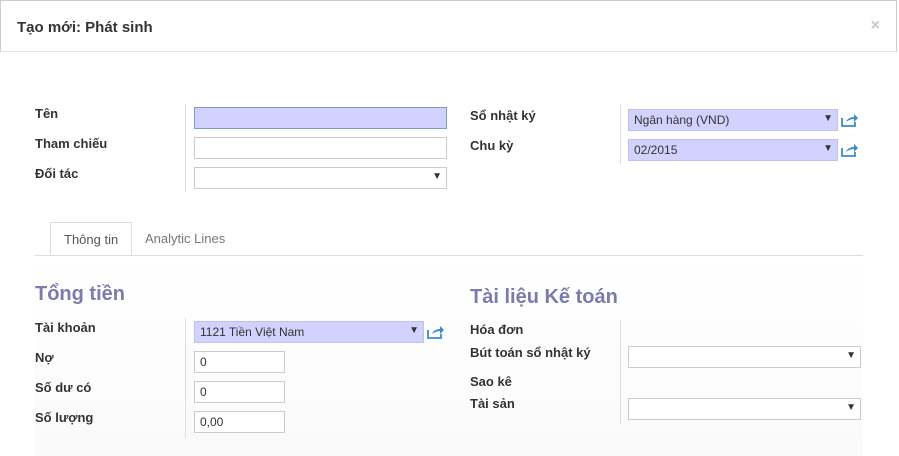 The image size is (899, 456). I want to click on close-icon: ×, so click(875, 26).